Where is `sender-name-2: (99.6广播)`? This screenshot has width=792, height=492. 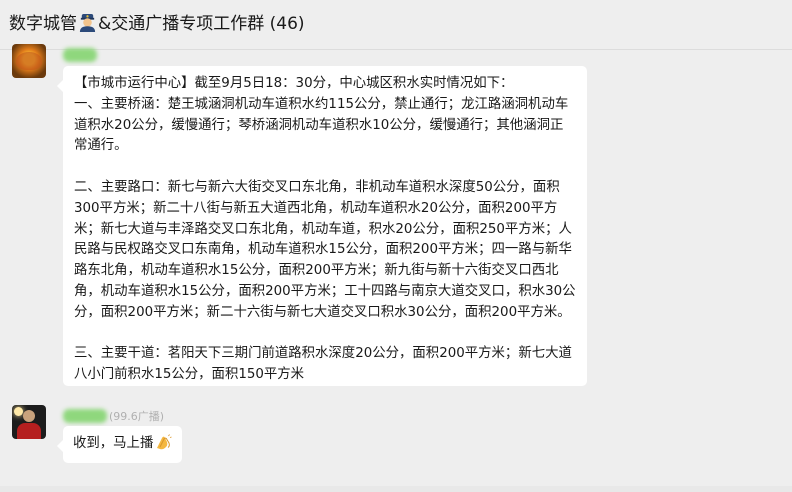 sender-name-2: (99.6广播) is located at coordinates (113, 416).